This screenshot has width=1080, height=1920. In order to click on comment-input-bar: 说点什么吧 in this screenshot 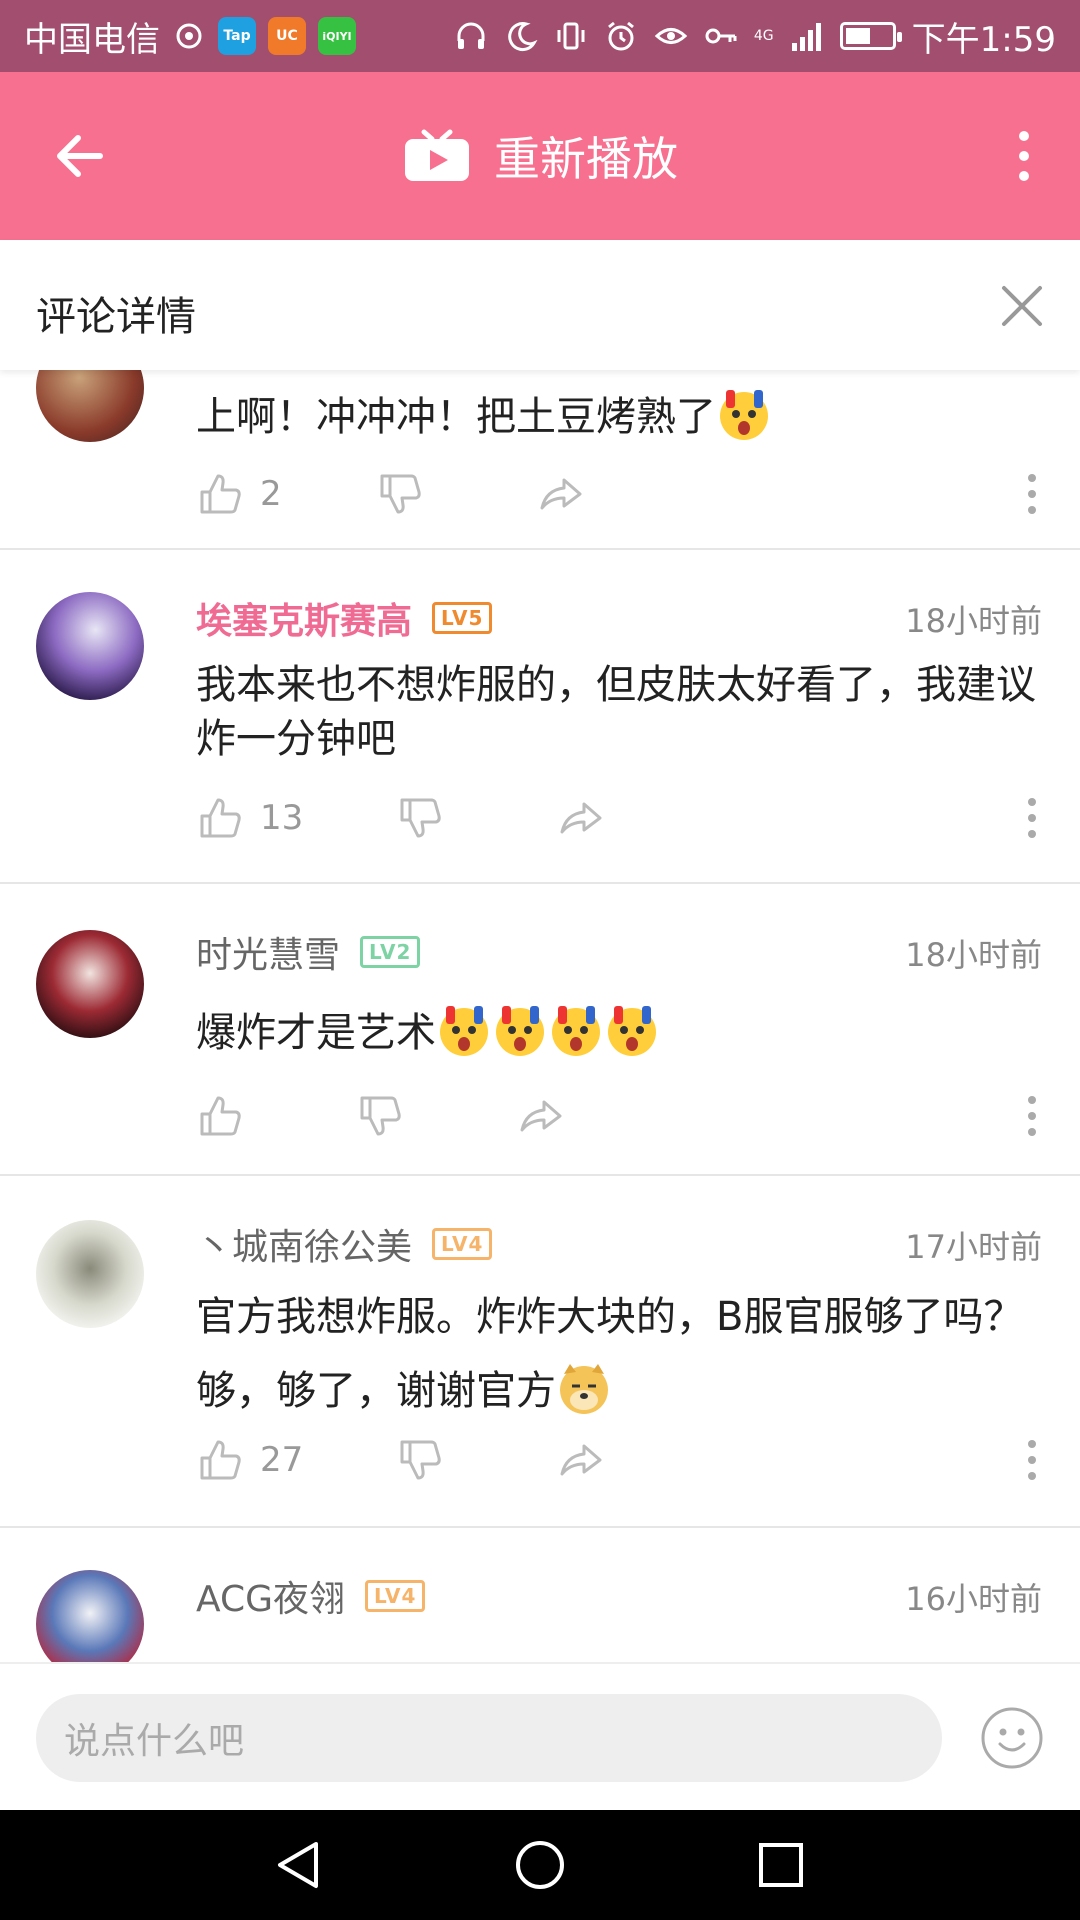, I will do `click(540, 1736)`.